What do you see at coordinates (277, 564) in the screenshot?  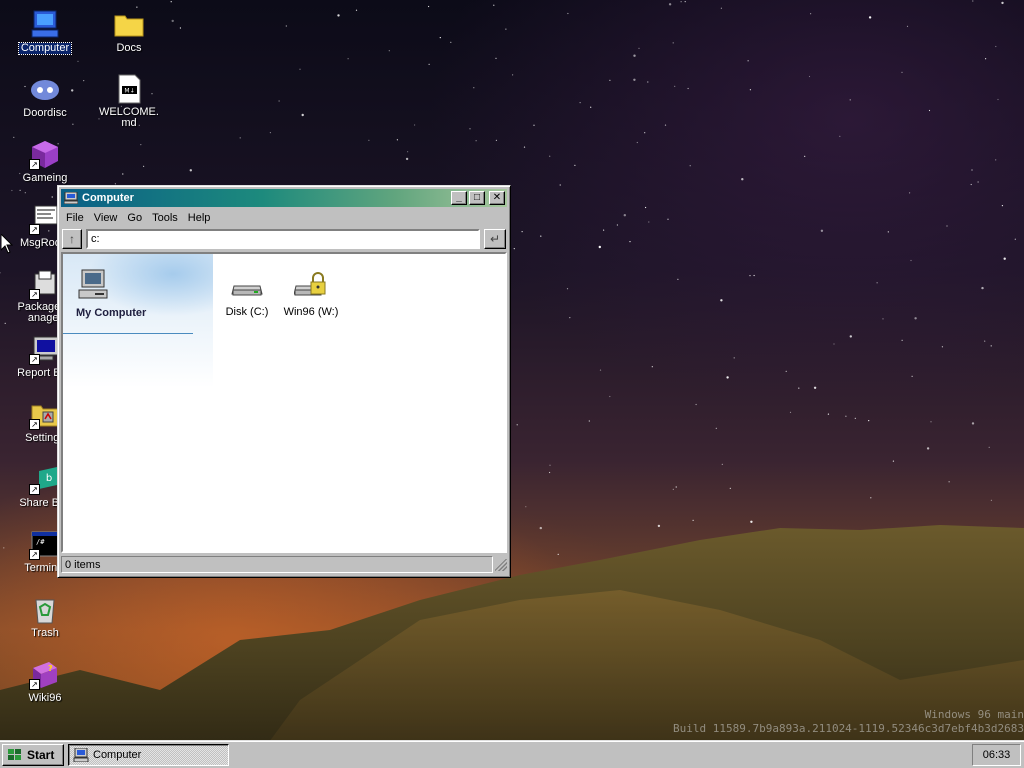 I see `status-item-count: 0 items` at bounding box center [277, 564].